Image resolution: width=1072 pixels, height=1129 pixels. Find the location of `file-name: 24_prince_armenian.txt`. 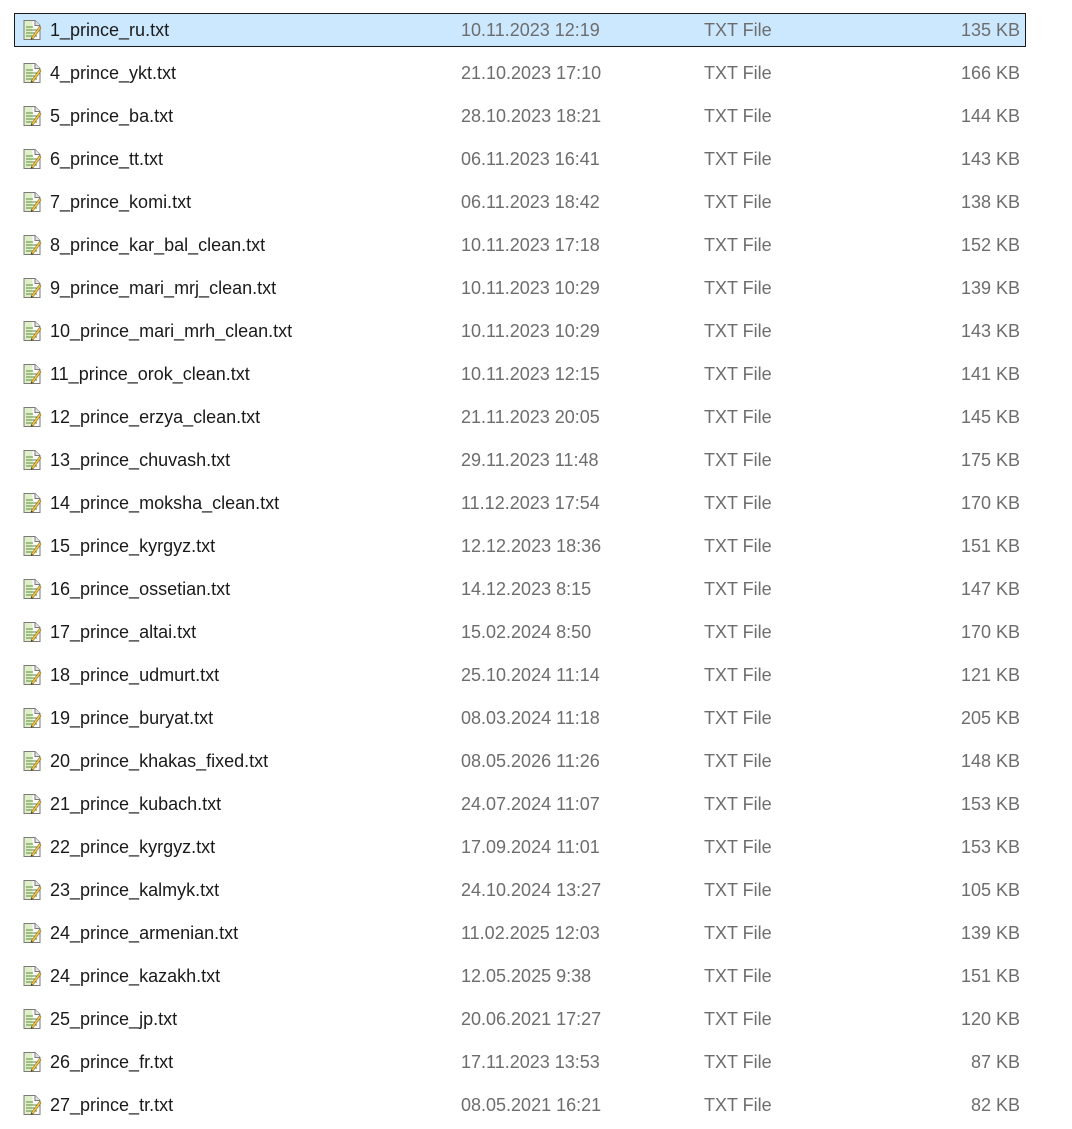

file-name: 24_prince_armenian.txt is located at coordinates (144, 933).